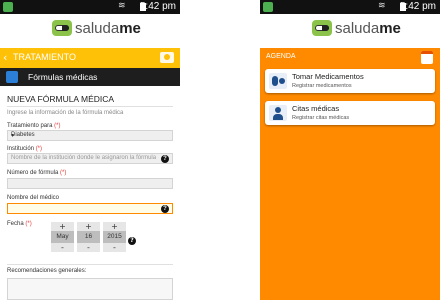 This screenshot has height=300, width=440. What do you see at coordinates (316, 108) in the screenshot?
I see `card-title: Citas médicas` at bounding box center [316, 108].